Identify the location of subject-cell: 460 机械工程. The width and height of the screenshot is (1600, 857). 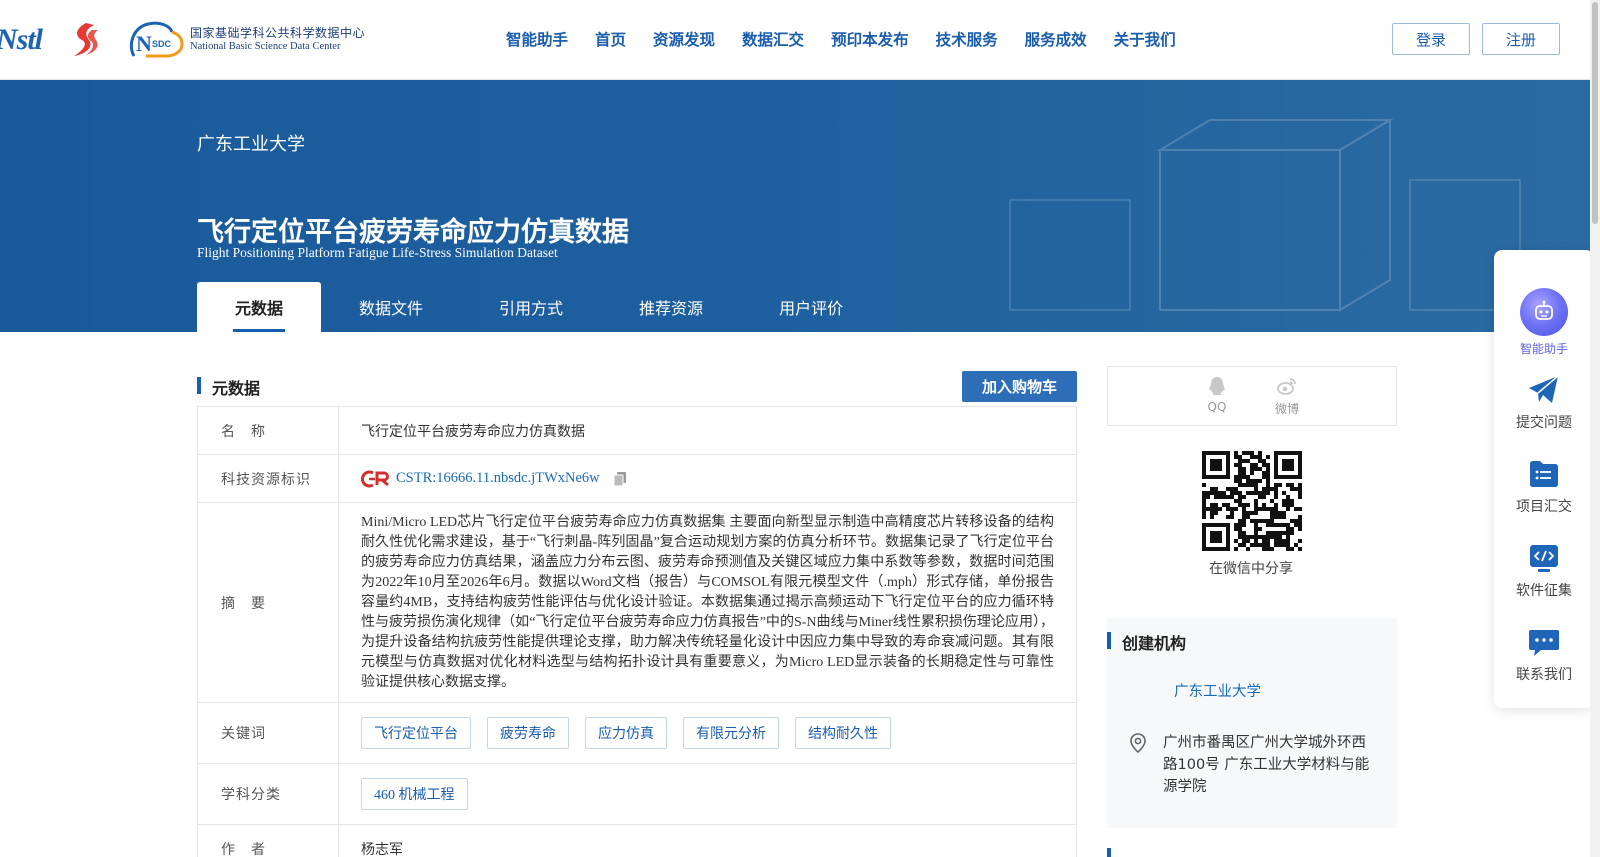
(707, 794).